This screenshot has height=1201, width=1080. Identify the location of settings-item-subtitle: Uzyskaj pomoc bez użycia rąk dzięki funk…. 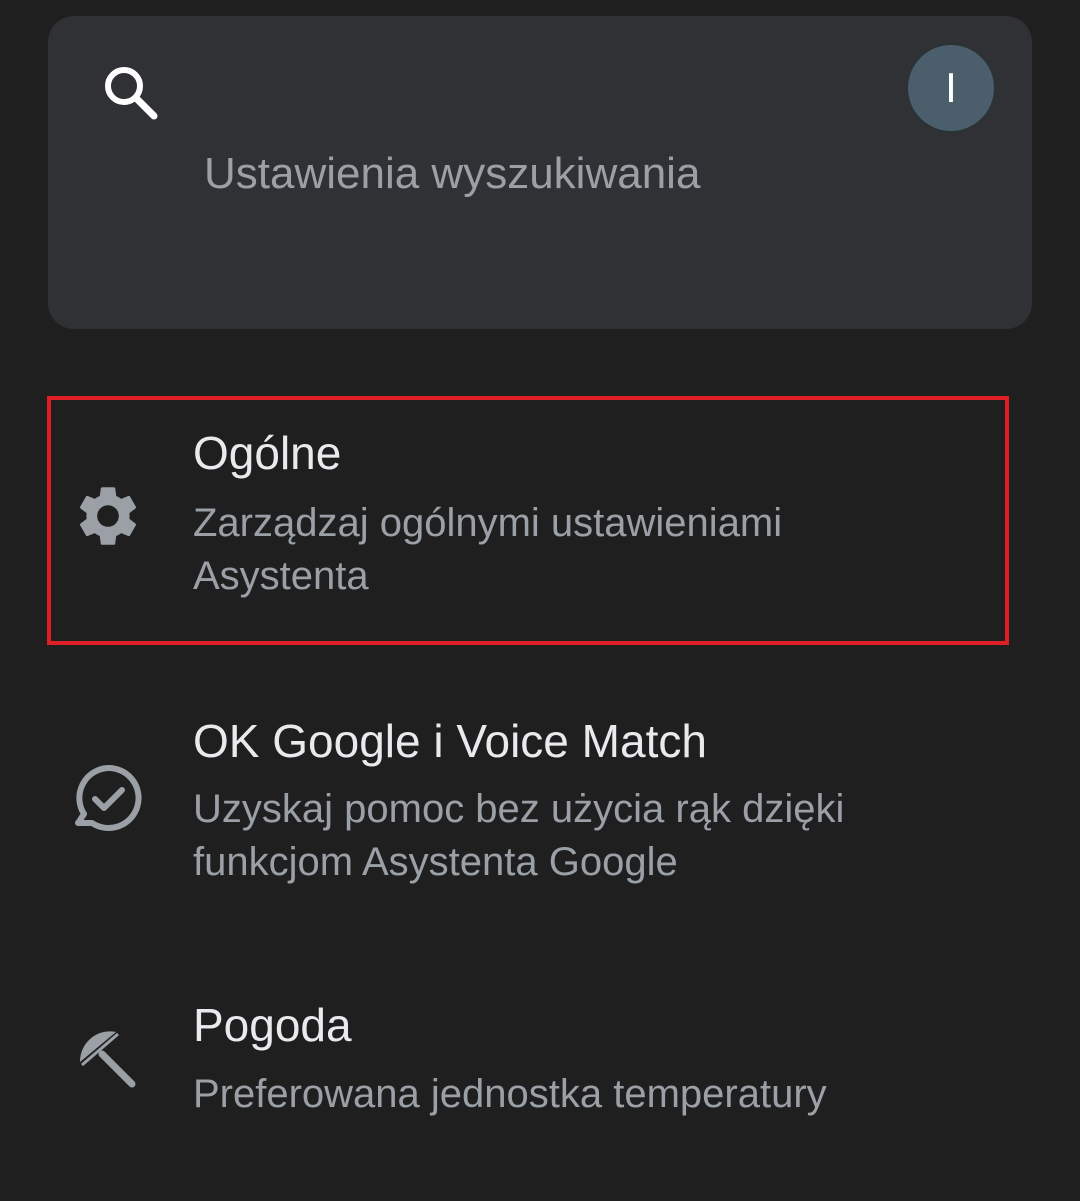
(519, 835).